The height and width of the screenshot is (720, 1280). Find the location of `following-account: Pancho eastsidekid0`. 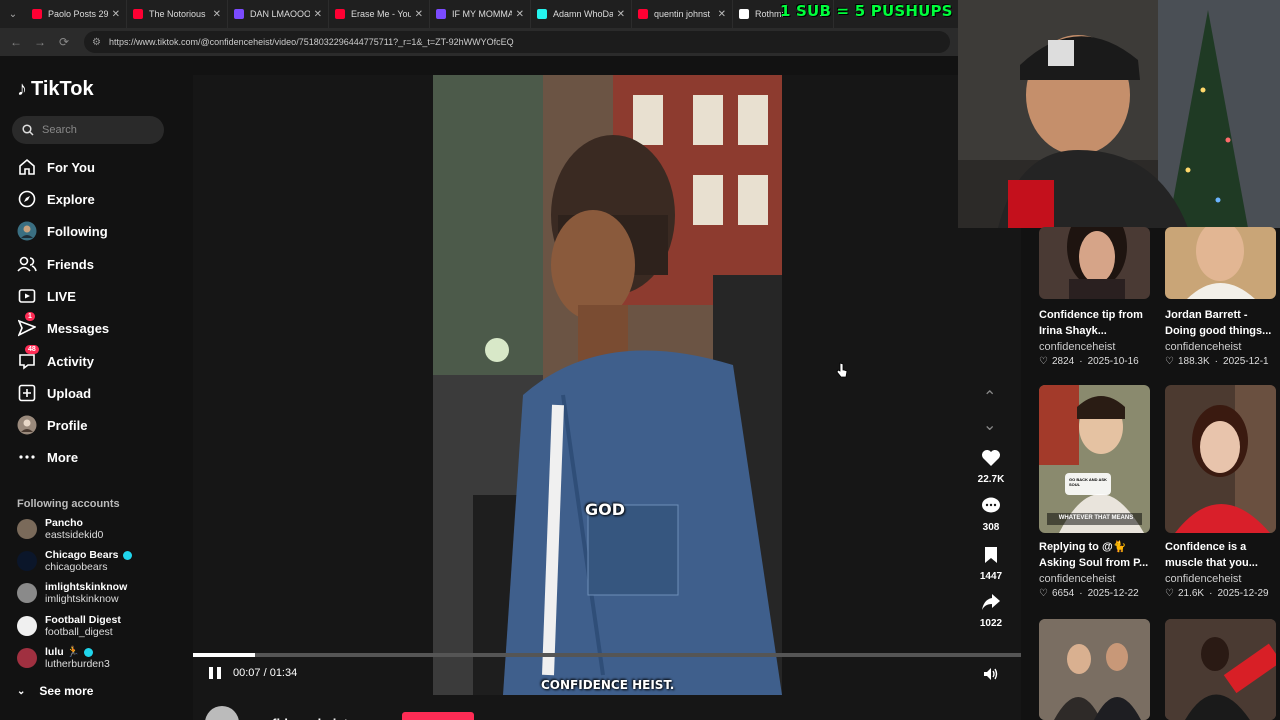

following-account: Pancho eastsidekid0 is located at coordinates (60, 529).